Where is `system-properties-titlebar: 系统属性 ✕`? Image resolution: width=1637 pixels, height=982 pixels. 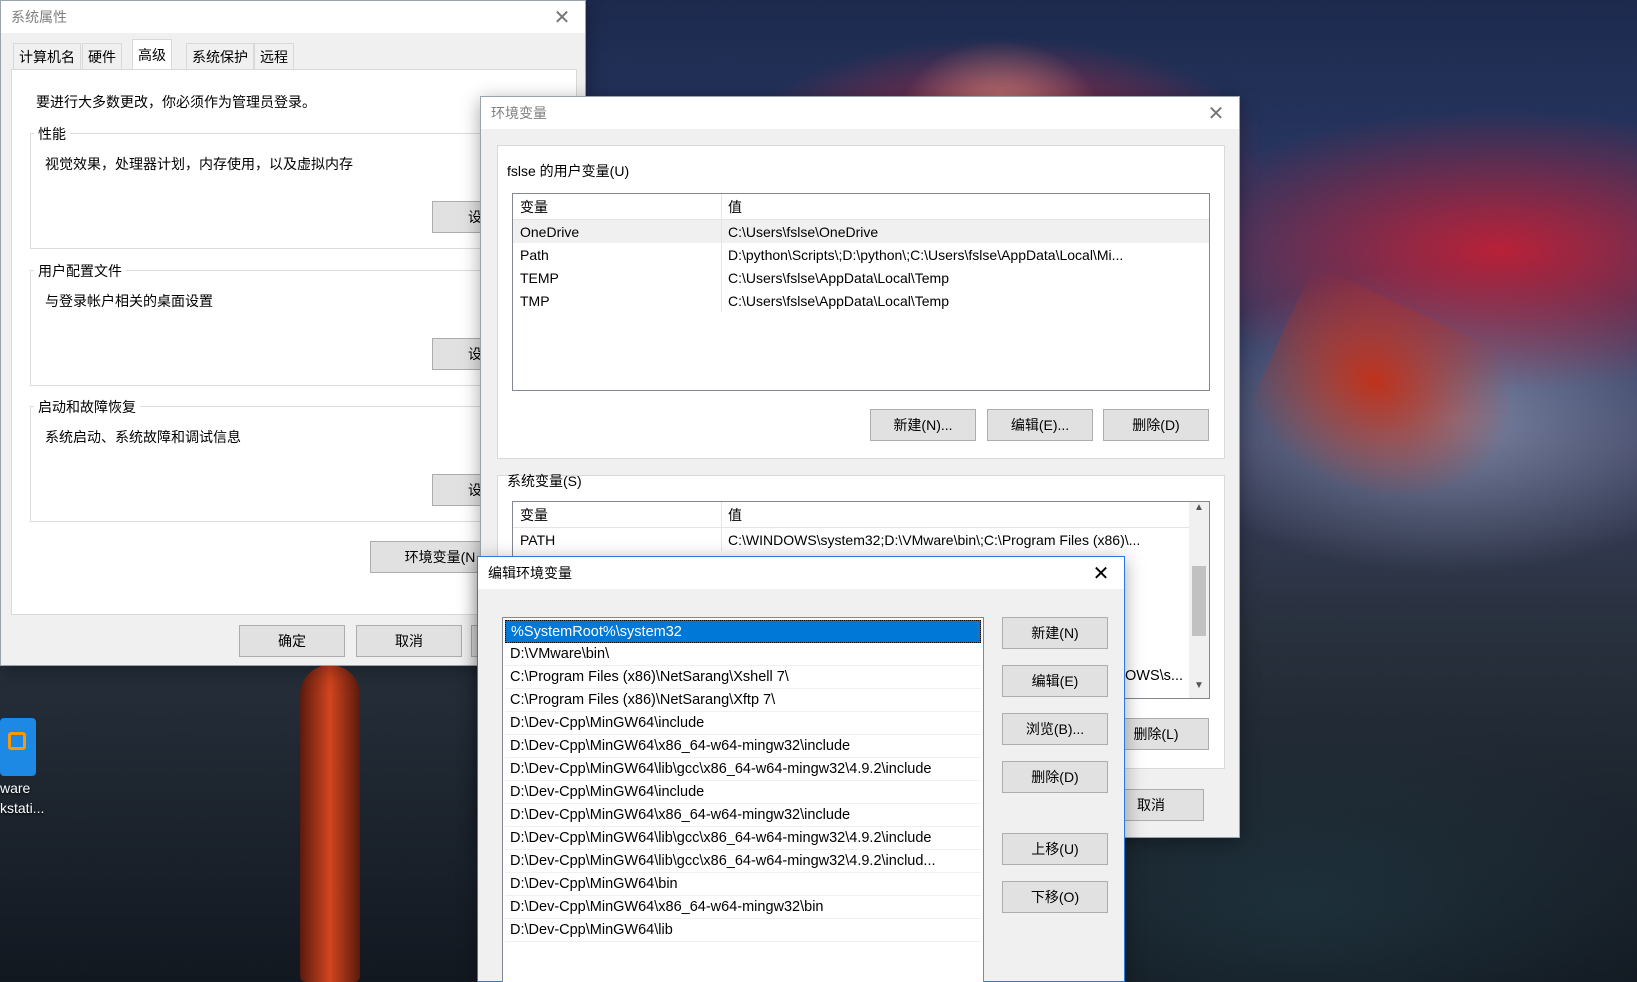
system-properties-titlebar: 系统属性 ✕ is located at coordinates (293, 17).